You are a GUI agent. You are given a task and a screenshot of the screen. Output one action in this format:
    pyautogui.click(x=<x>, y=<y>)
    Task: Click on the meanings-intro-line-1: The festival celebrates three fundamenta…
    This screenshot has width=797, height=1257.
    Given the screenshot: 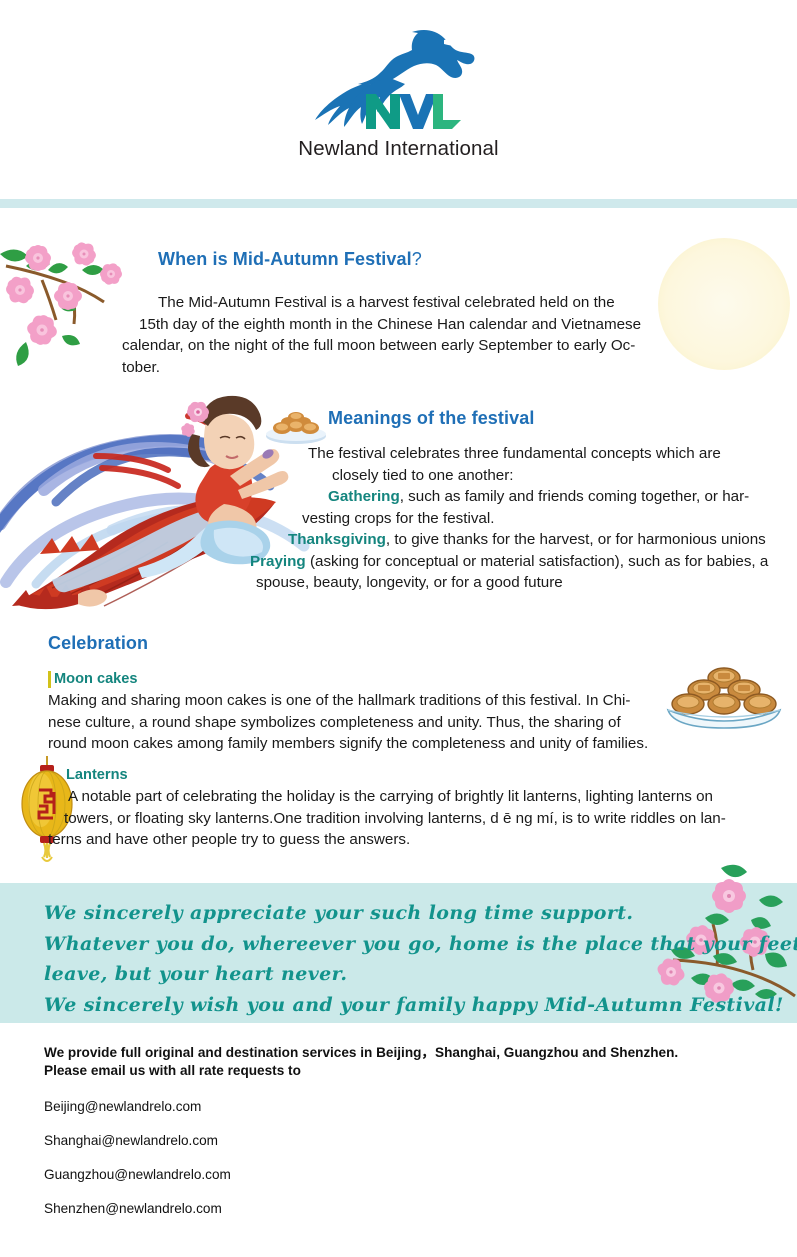 What is the action you would take?
    pyautogui.click(x=514, y=453)
    